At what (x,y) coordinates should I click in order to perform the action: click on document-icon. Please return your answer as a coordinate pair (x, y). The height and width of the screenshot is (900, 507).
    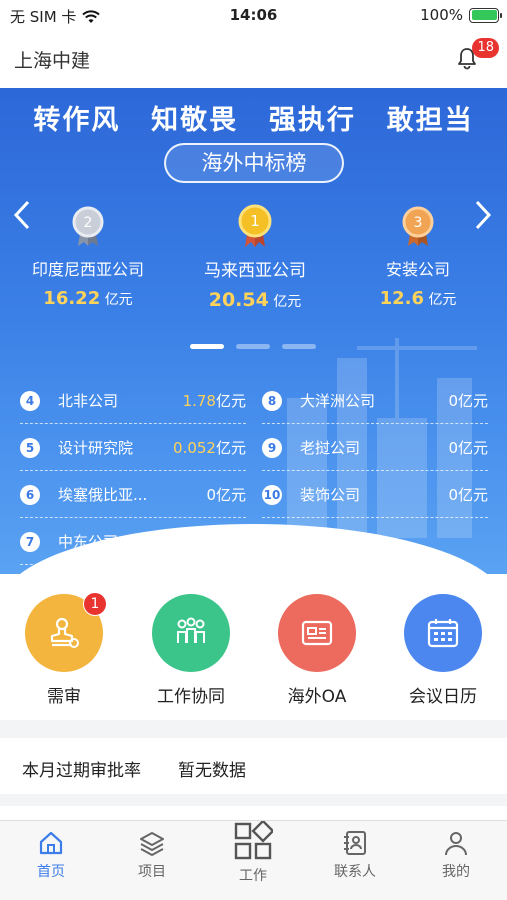
    Looking at the image, I should click on (317, 633).